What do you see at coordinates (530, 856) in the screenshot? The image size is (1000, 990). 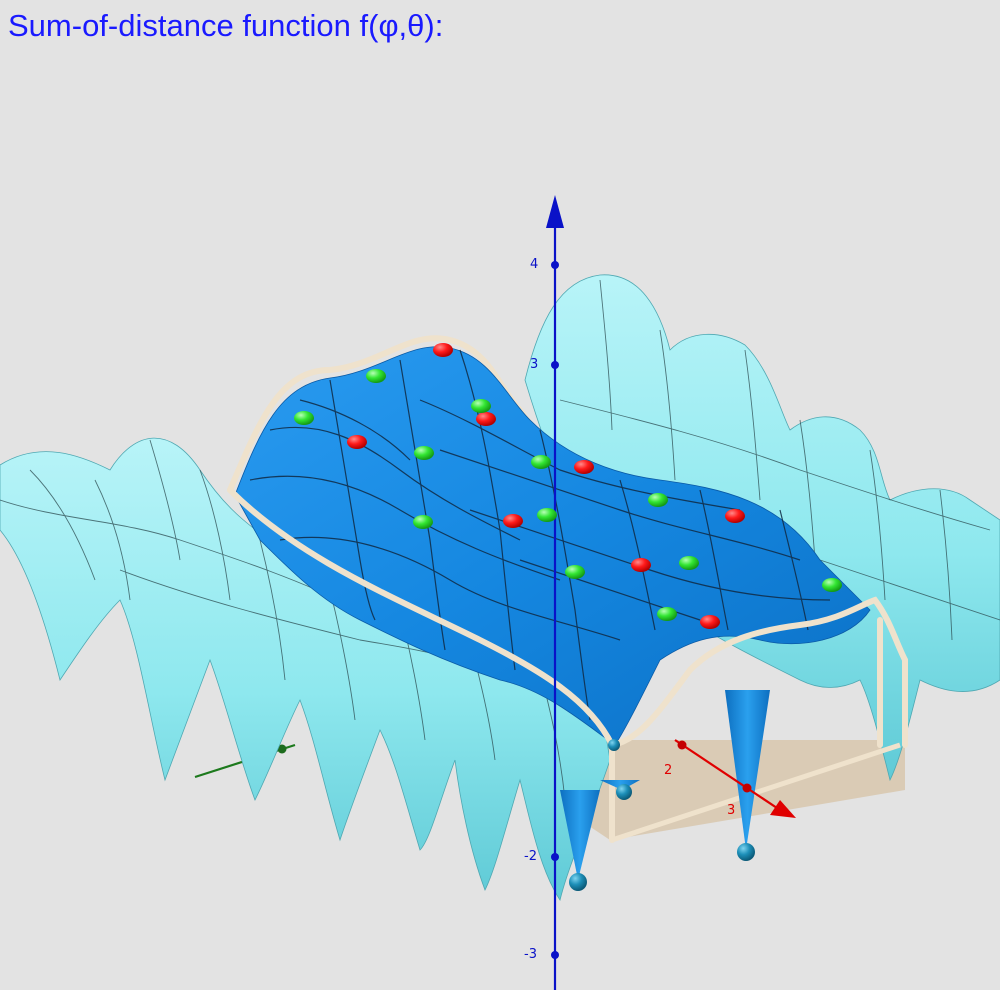 I see `z-tick-label: -2` at bounding box center [530, 856].